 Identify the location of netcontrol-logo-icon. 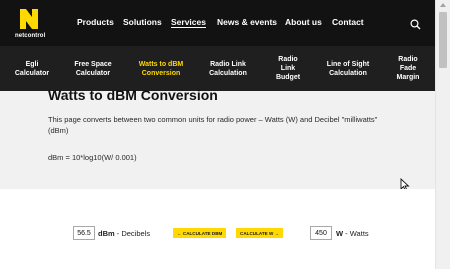
(29, 19).